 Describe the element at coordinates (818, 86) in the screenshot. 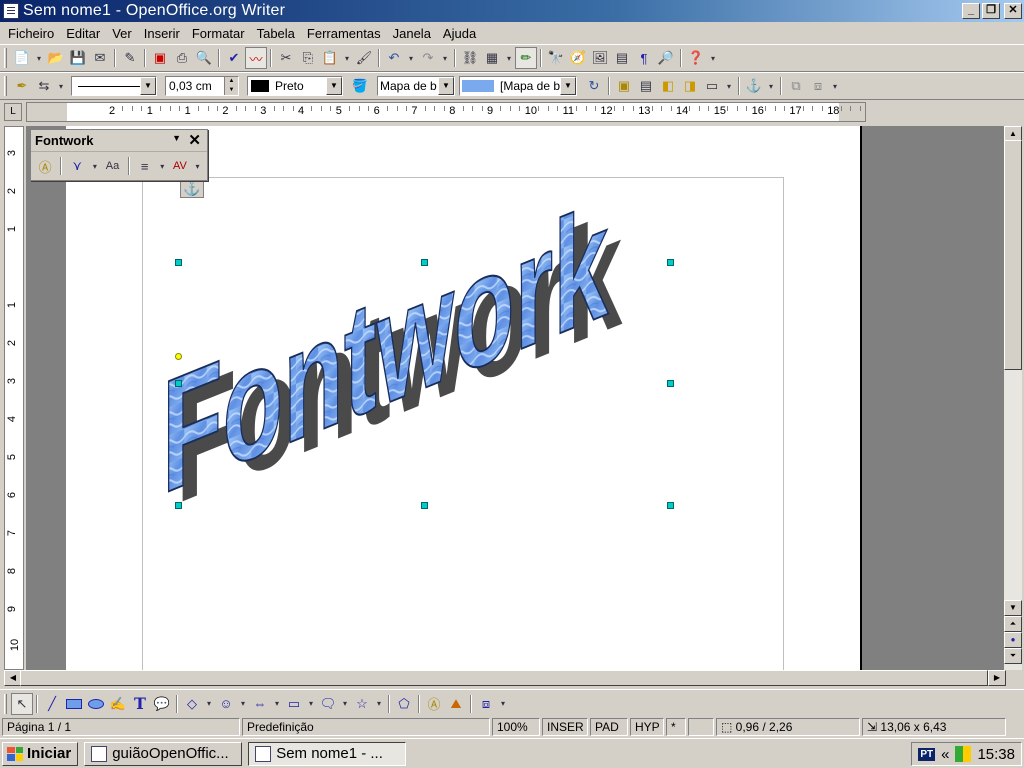

I see `ungroup-icon: ⧈` at that location.